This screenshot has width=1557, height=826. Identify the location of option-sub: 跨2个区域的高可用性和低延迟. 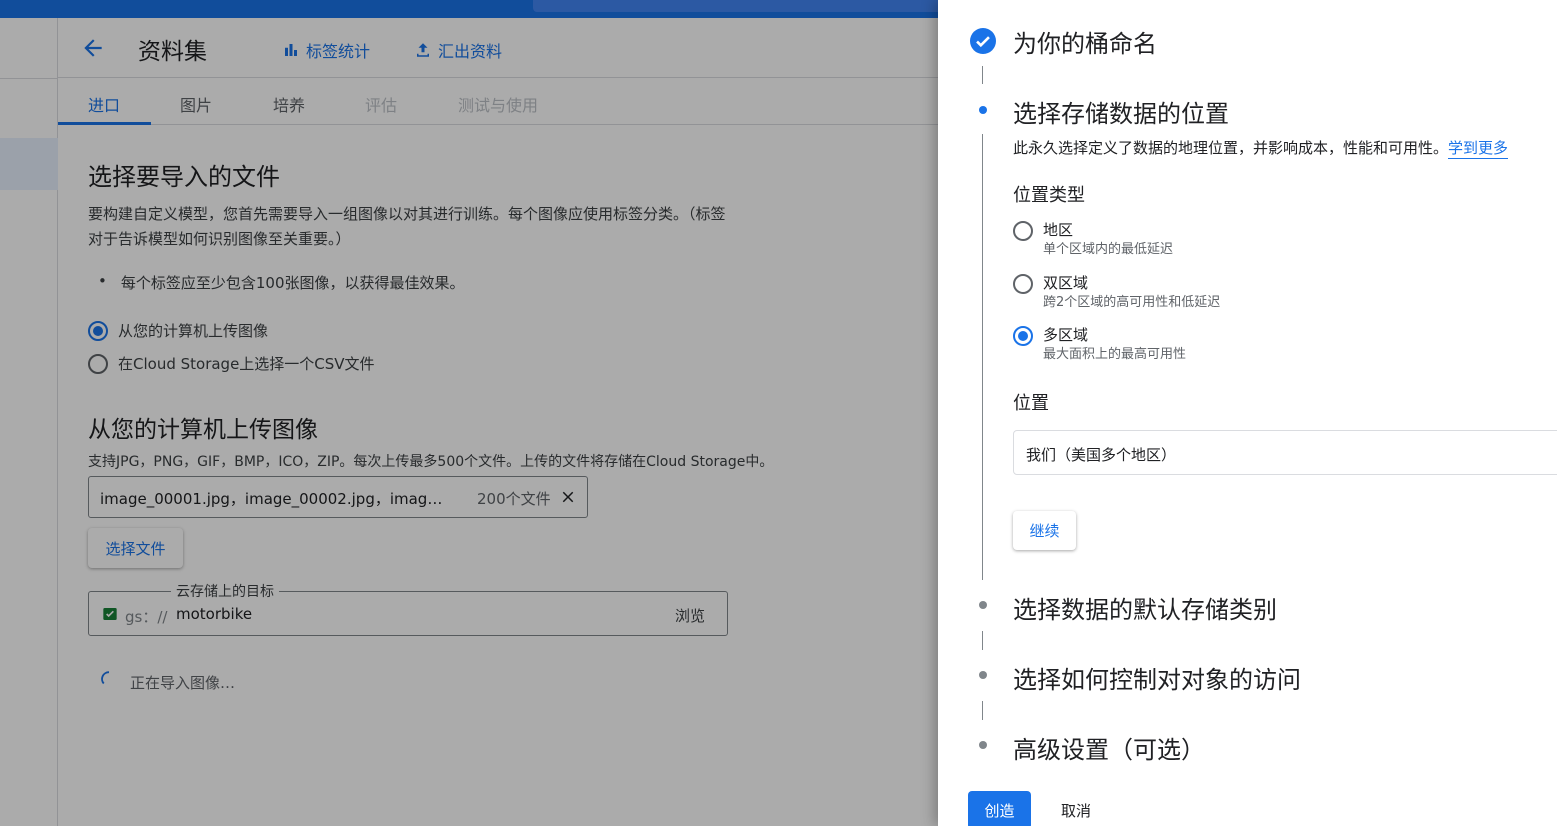
(1132, 302).